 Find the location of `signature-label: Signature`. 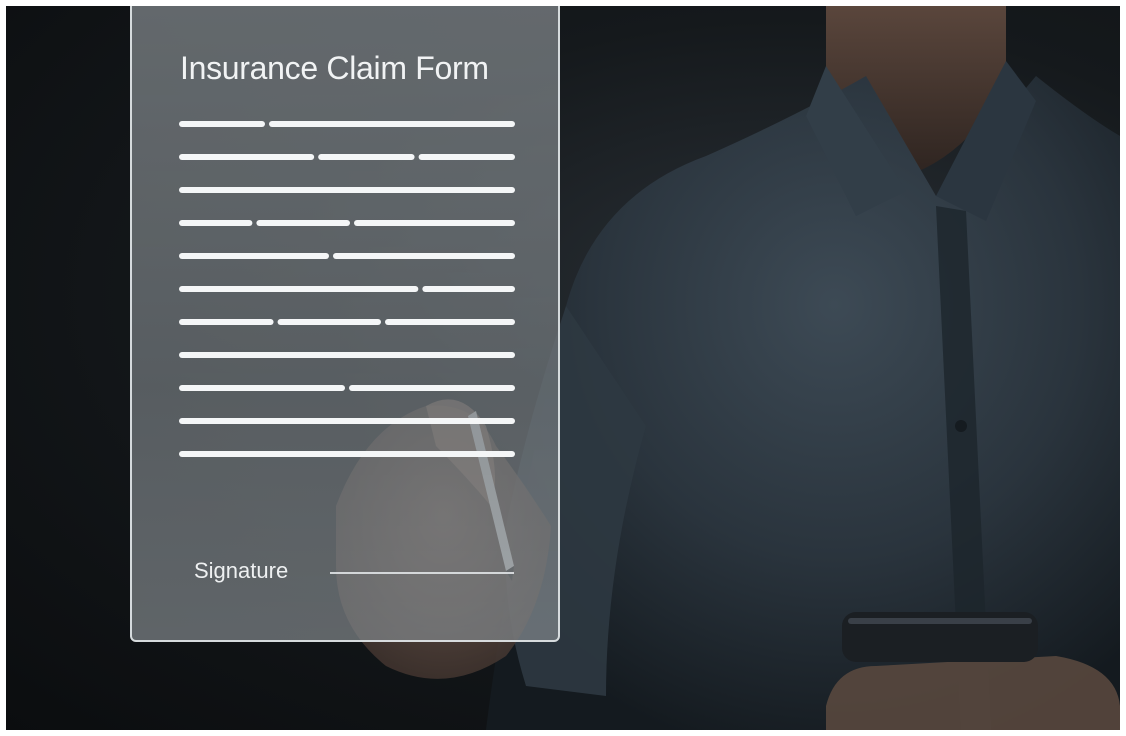

signature-label: Signature is located at coordinates (241, 570).